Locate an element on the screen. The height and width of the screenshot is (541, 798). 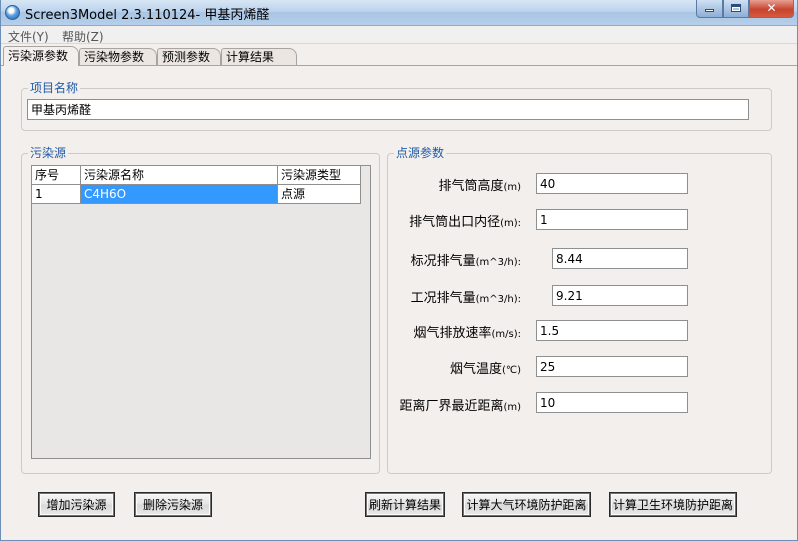
std-flow-input is located at coordinates (620, 258).